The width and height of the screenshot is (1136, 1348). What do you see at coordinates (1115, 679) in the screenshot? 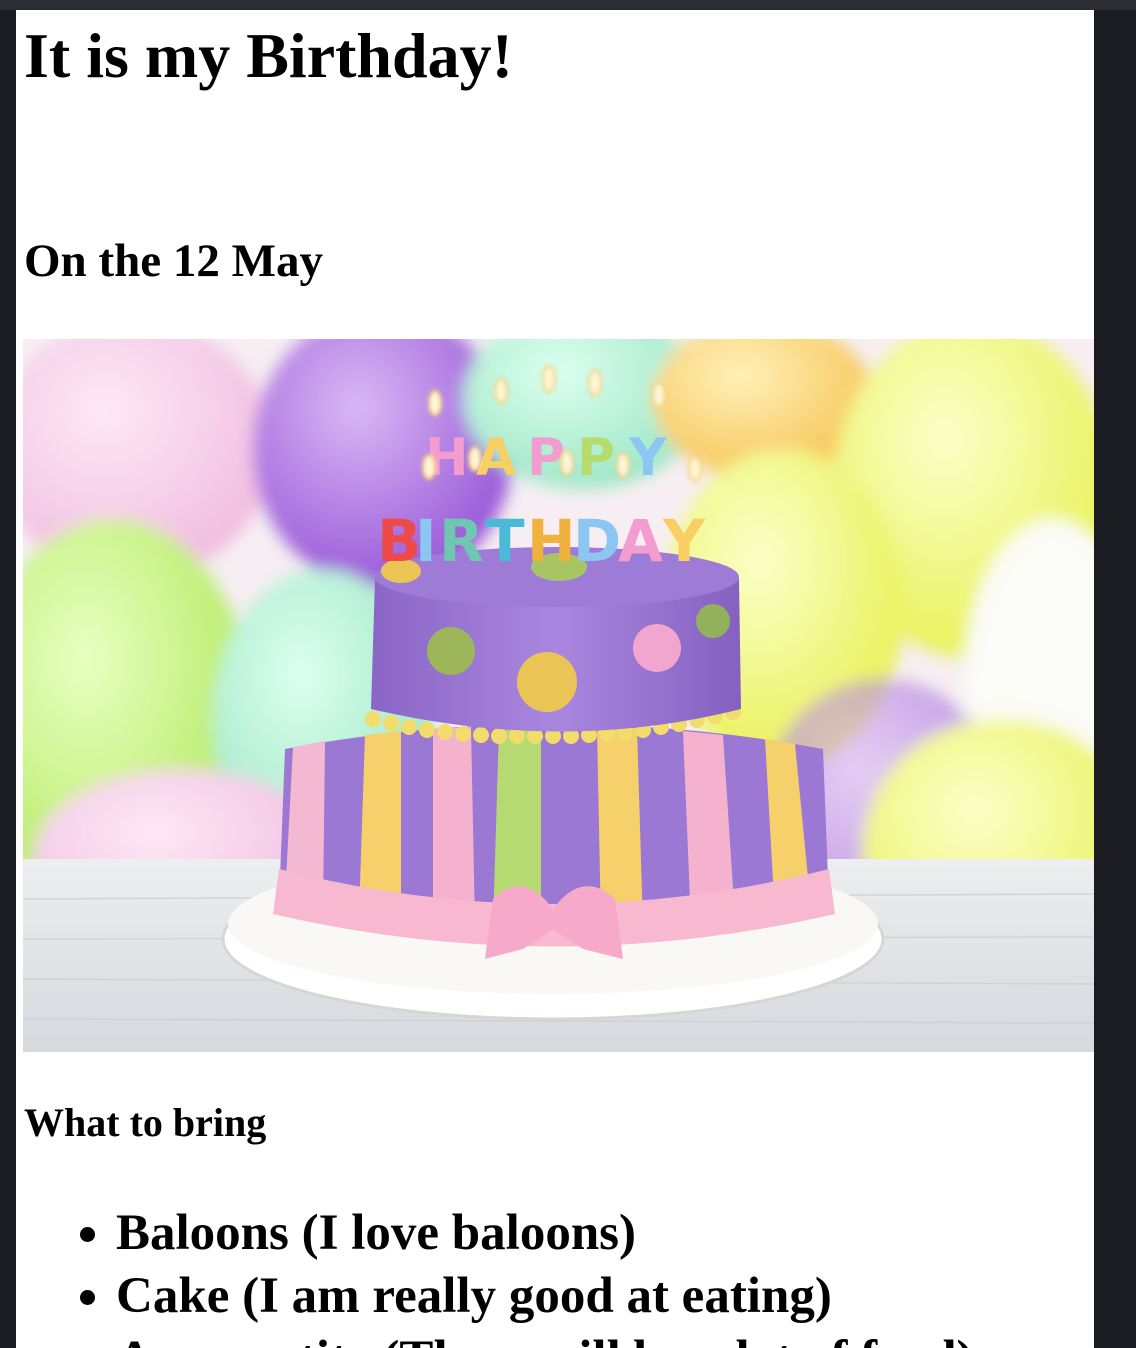
I see `browser-right-edge` at bounding box center [1115, 679].